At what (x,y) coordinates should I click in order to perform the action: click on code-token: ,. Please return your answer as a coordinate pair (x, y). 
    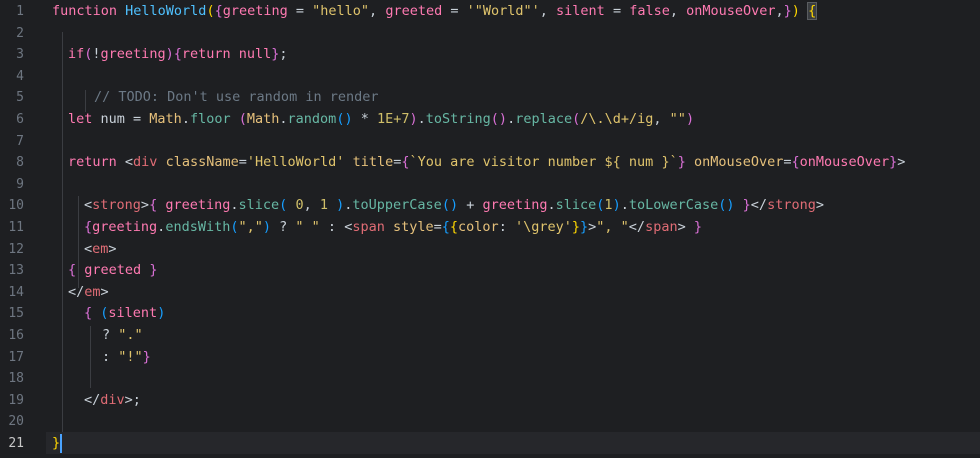
    Looking at the image, I should click on (779, 11).